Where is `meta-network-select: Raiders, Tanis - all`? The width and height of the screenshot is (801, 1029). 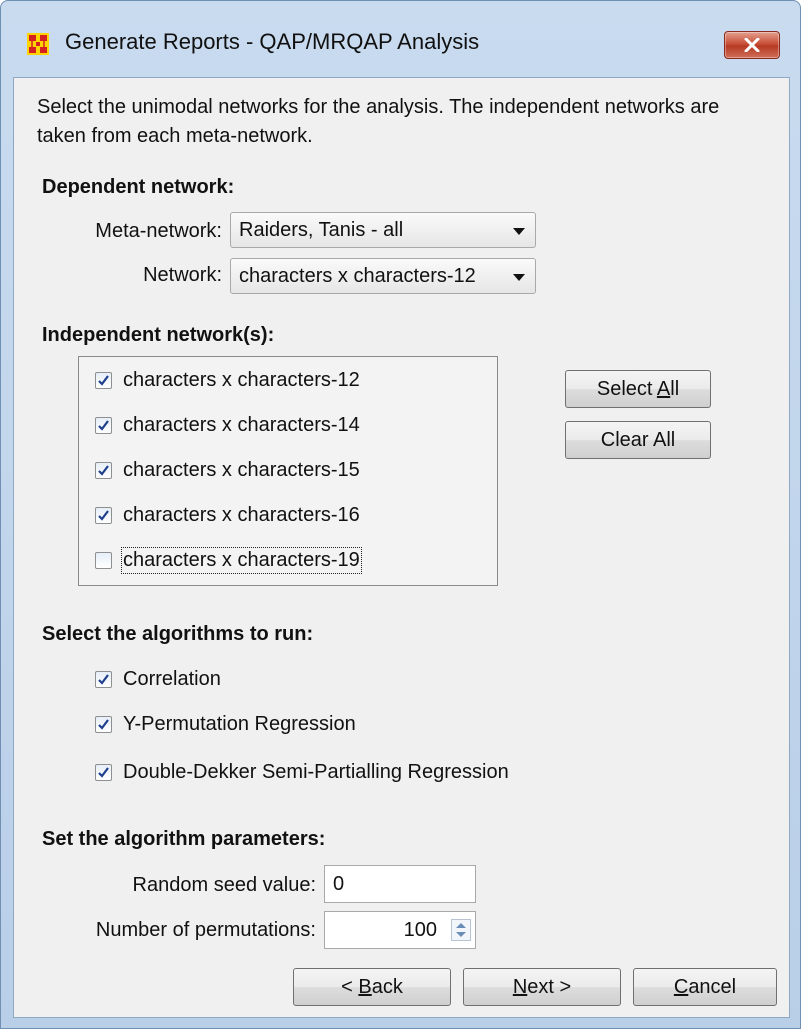
meta-network-select: Raiders, Tanis - all is located at coordinates (383, 230).